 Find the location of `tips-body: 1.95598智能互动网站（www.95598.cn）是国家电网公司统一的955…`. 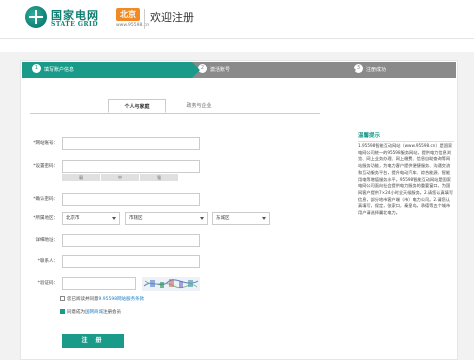

tips-body: 1.95598智能互动网站（www.95598.cn）是国家电网公司统一的955… is located at coordinates (406, 179).